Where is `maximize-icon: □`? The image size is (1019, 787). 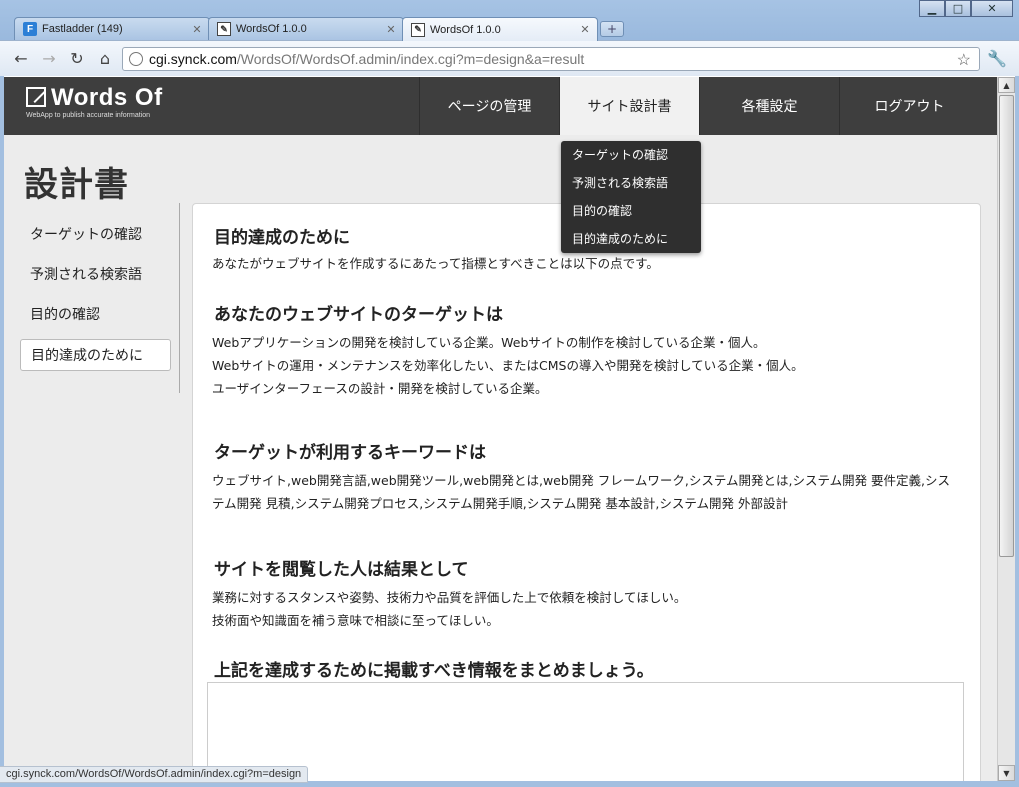
maximize-icon: □ is located at coordinates (958, 8).